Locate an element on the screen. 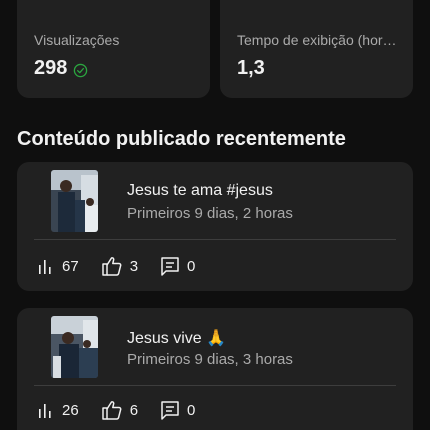 This screenshot has width=430, height=430. views-count: 67 is located at coordinates (70, 266).